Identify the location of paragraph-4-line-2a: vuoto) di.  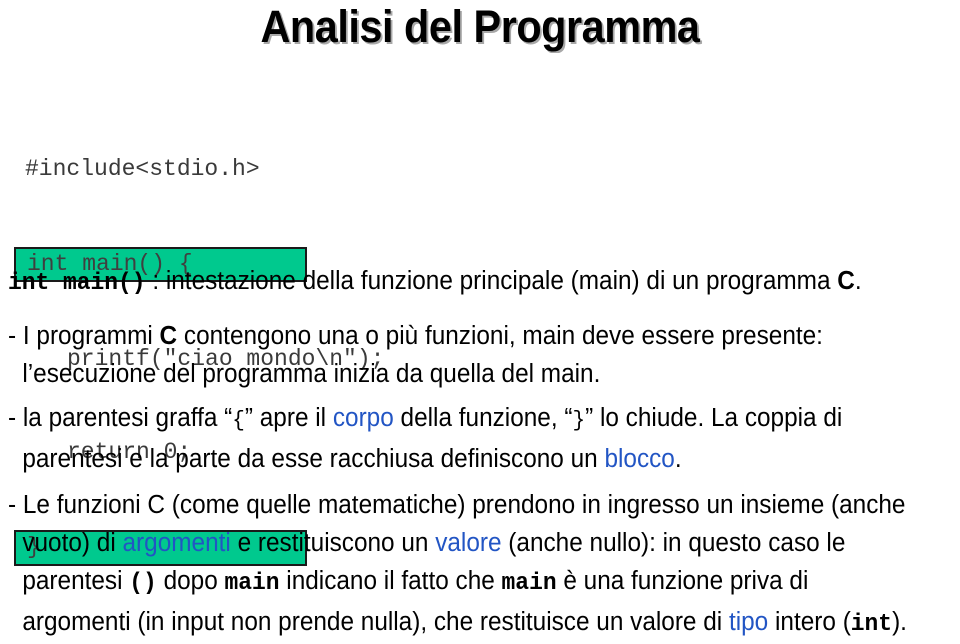
(72, 543).